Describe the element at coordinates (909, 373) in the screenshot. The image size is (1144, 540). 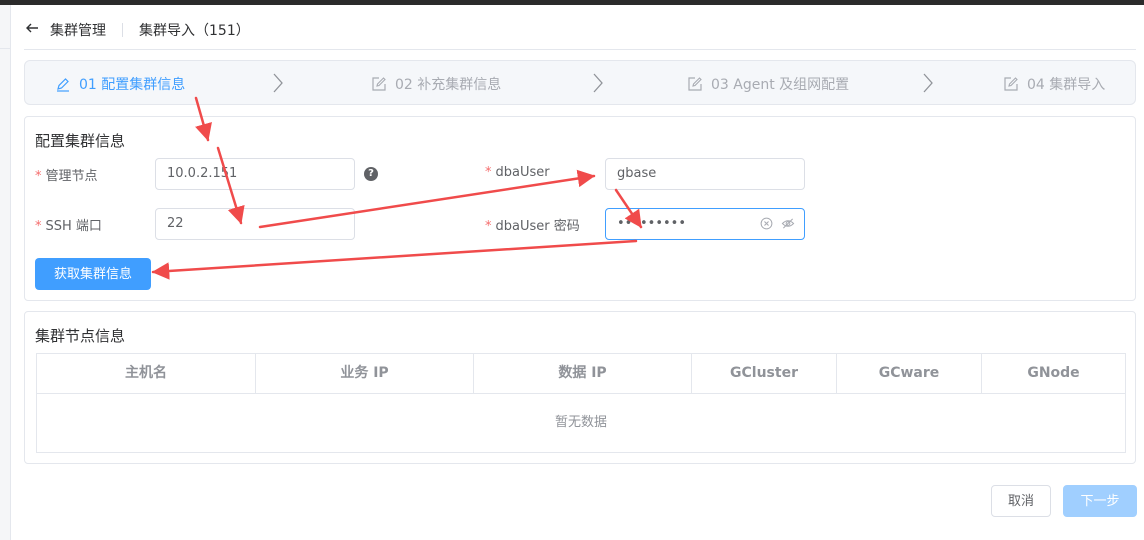
I see `column-gcware: GCware` at that location.